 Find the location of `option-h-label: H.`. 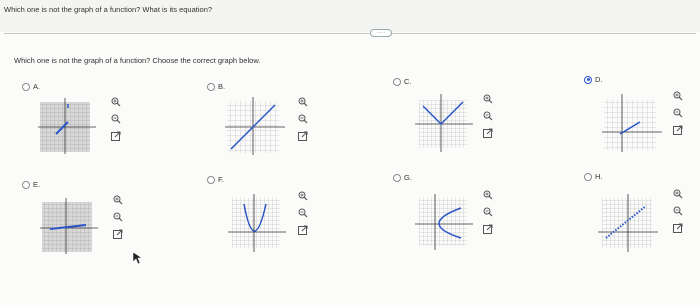

option-h-label: H. is located at coordinates (599, 176).